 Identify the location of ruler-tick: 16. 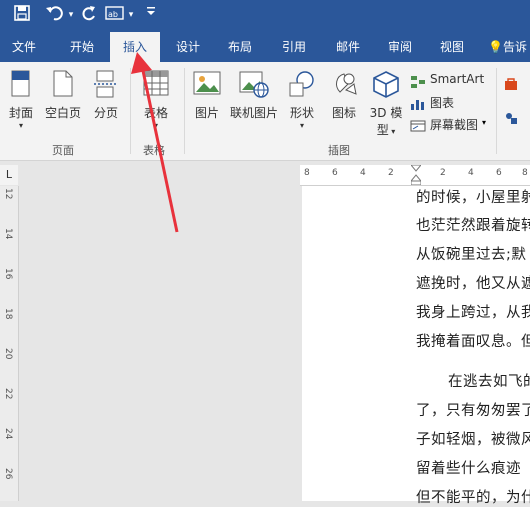
(8, 274).